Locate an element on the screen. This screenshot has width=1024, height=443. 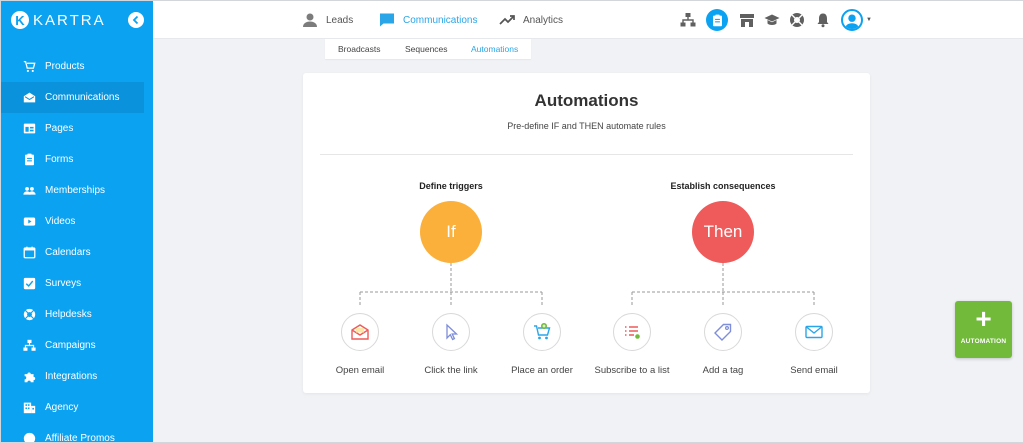
tab-leads: Leads is located at coordinates (327, 20).